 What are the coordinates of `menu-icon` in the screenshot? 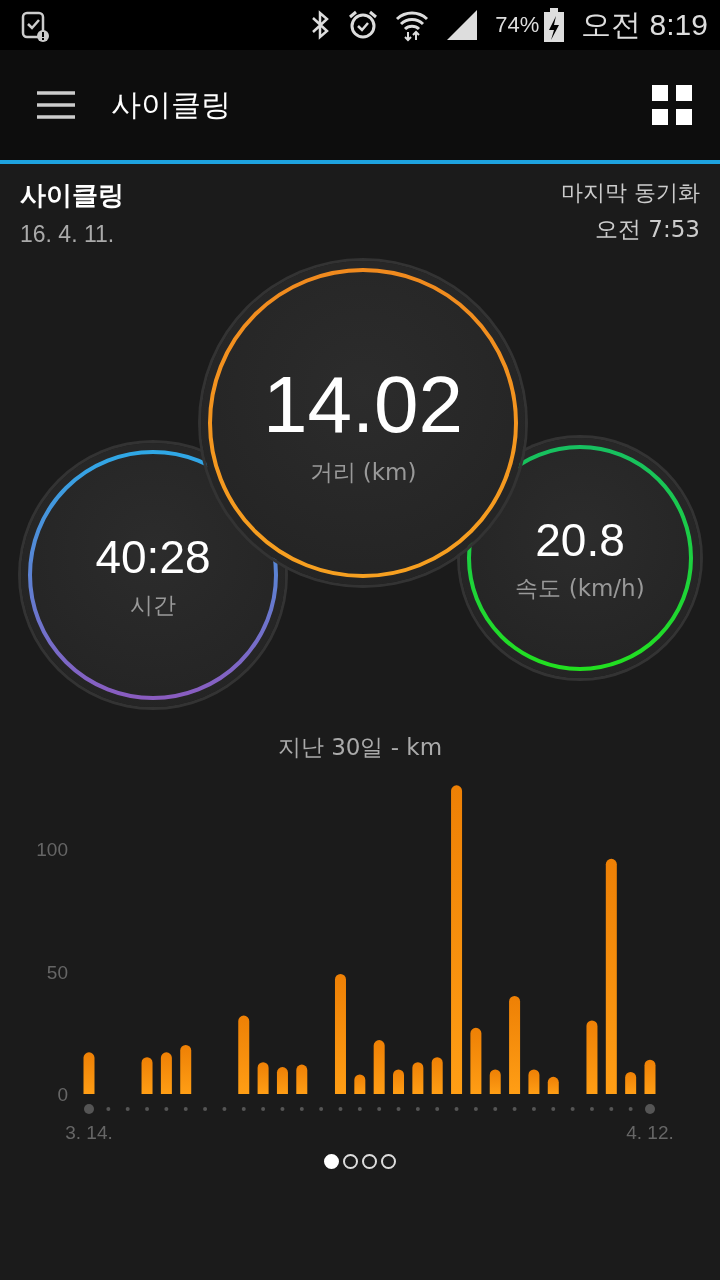 It's located at (56, 105).